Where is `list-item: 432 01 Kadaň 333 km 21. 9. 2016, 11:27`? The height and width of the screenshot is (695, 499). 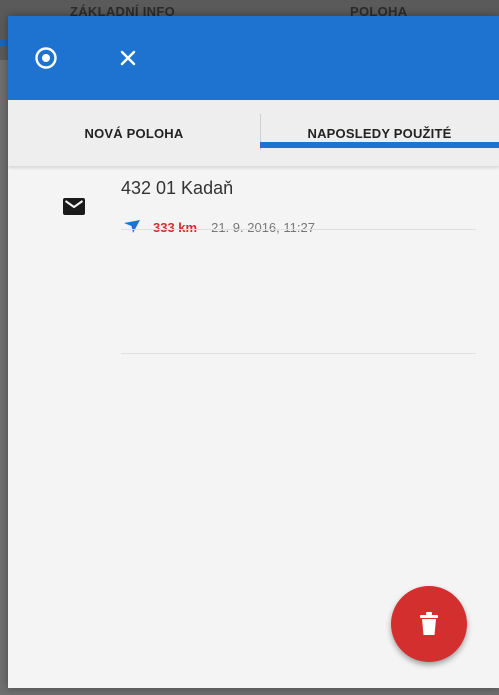 list-item: 432 01 Kadaň 333 km 21. 9. 2016, 11:27 is located at coordinates (253, 206).